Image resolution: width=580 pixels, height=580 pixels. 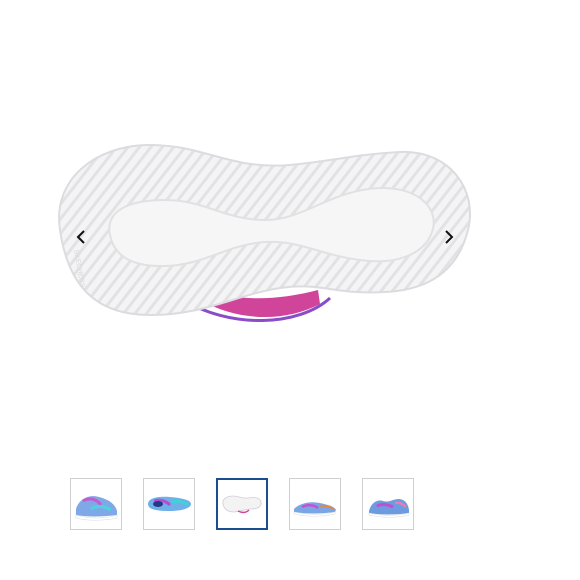 I want to click on shoe-side-view-image, so click(x=96, y=508).